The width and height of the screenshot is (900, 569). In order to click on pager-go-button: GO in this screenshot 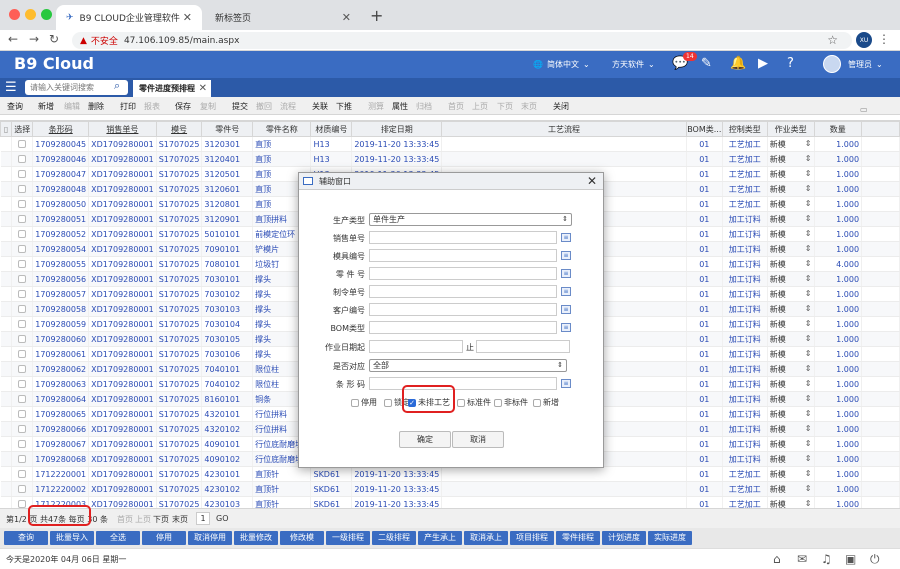, I will do `click(222, 518)`.